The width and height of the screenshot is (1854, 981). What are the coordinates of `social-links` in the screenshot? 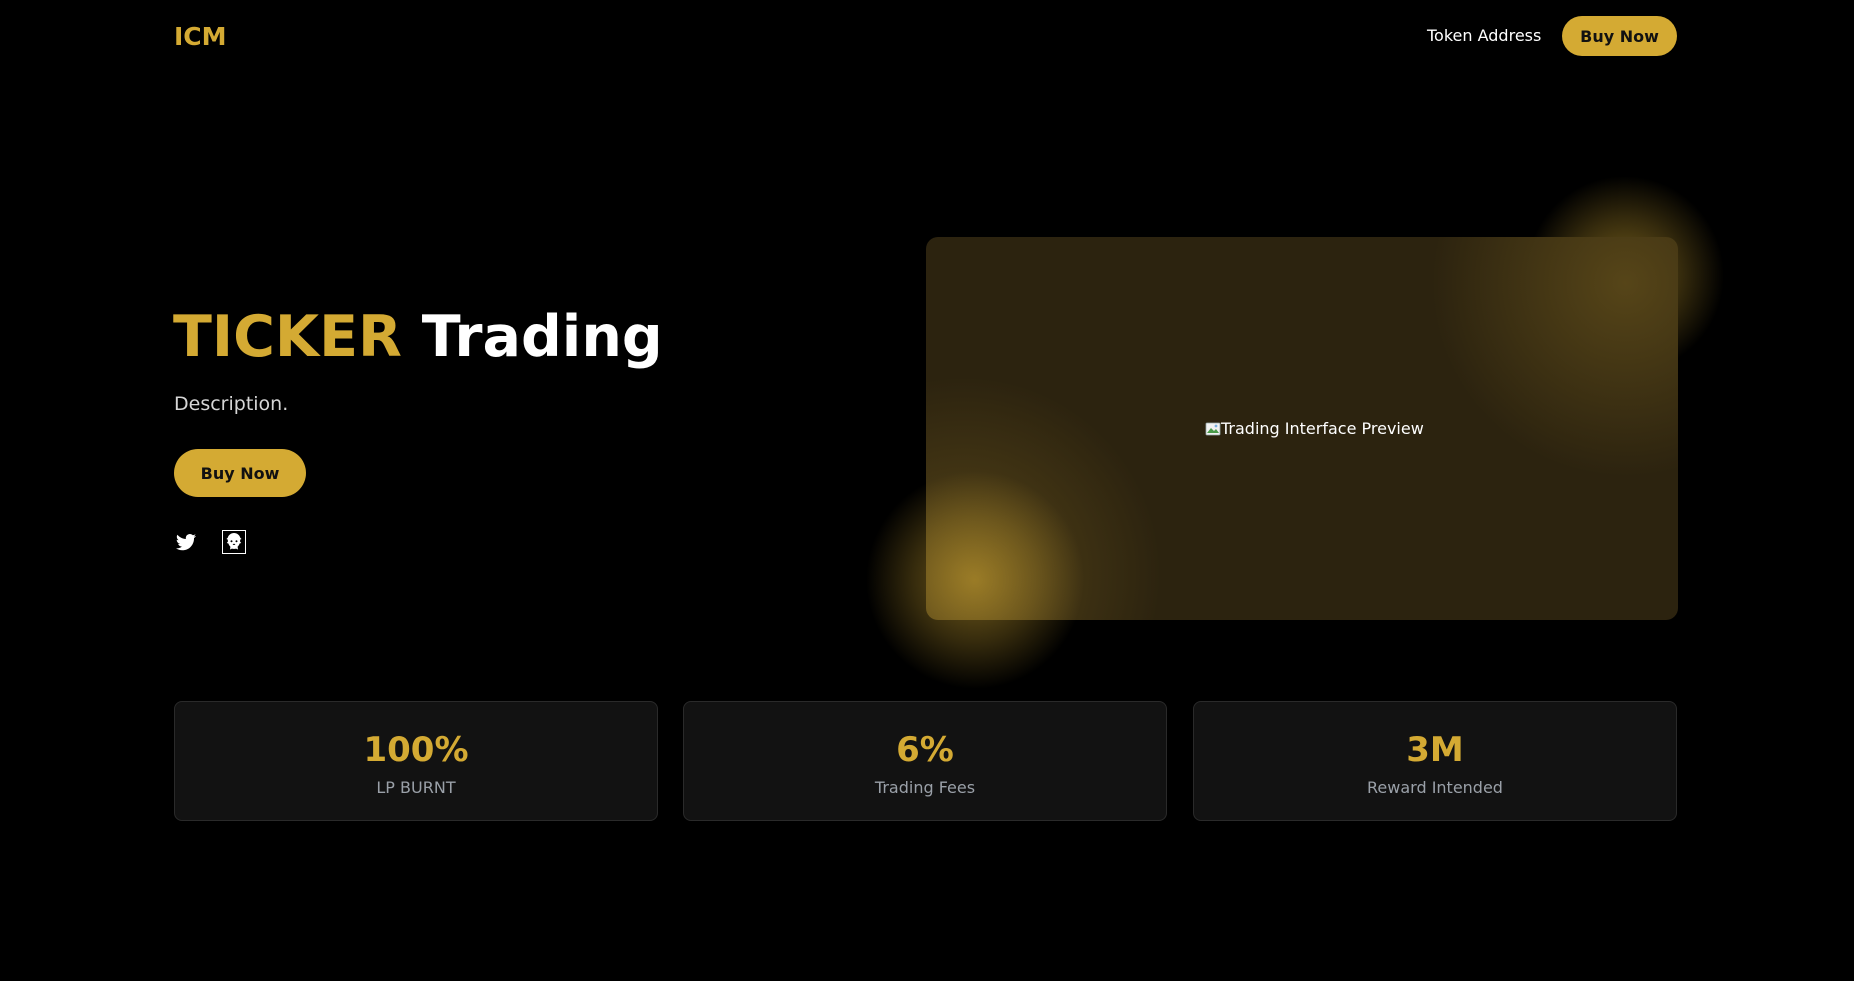 It's located at (210, 542).